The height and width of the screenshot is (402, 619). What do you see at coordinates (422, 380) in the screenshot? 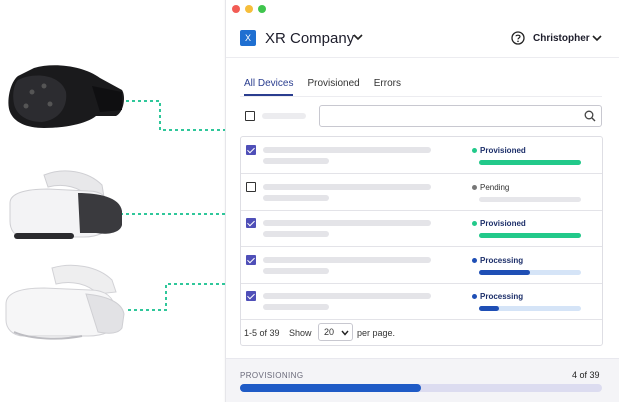
I see `provisioning-panel` at bounding box center [422, 380].